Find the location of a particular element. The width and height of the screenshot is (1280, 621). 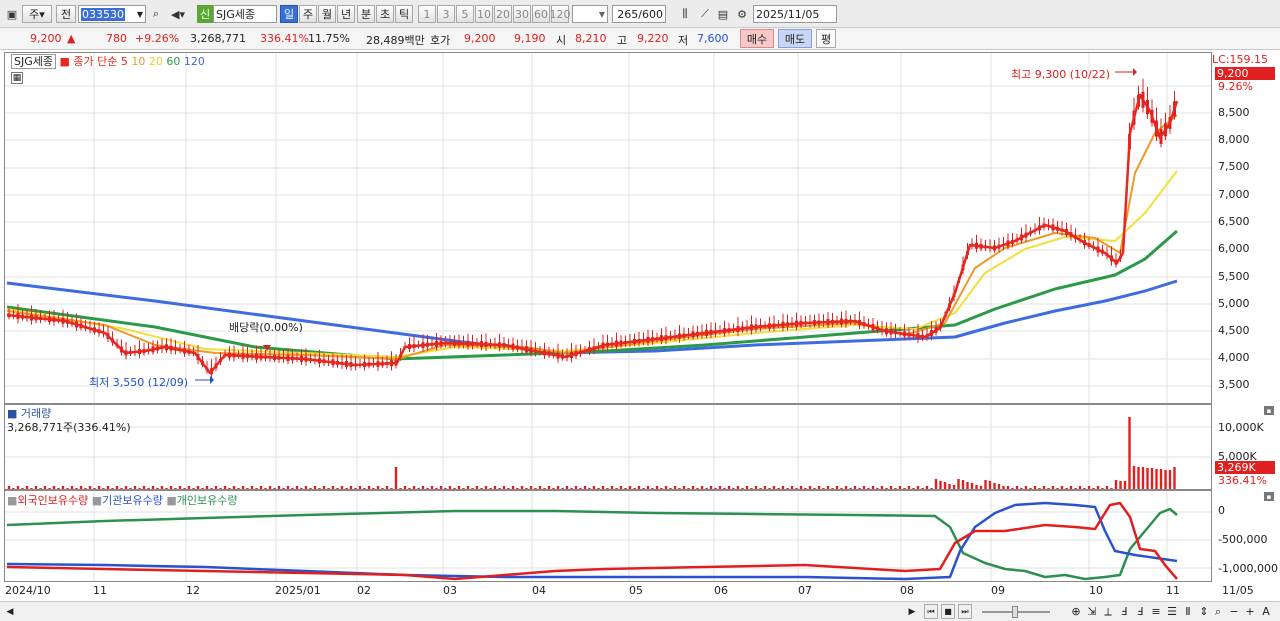

interval-1-button: 1 is located at coordinates (427, 14).